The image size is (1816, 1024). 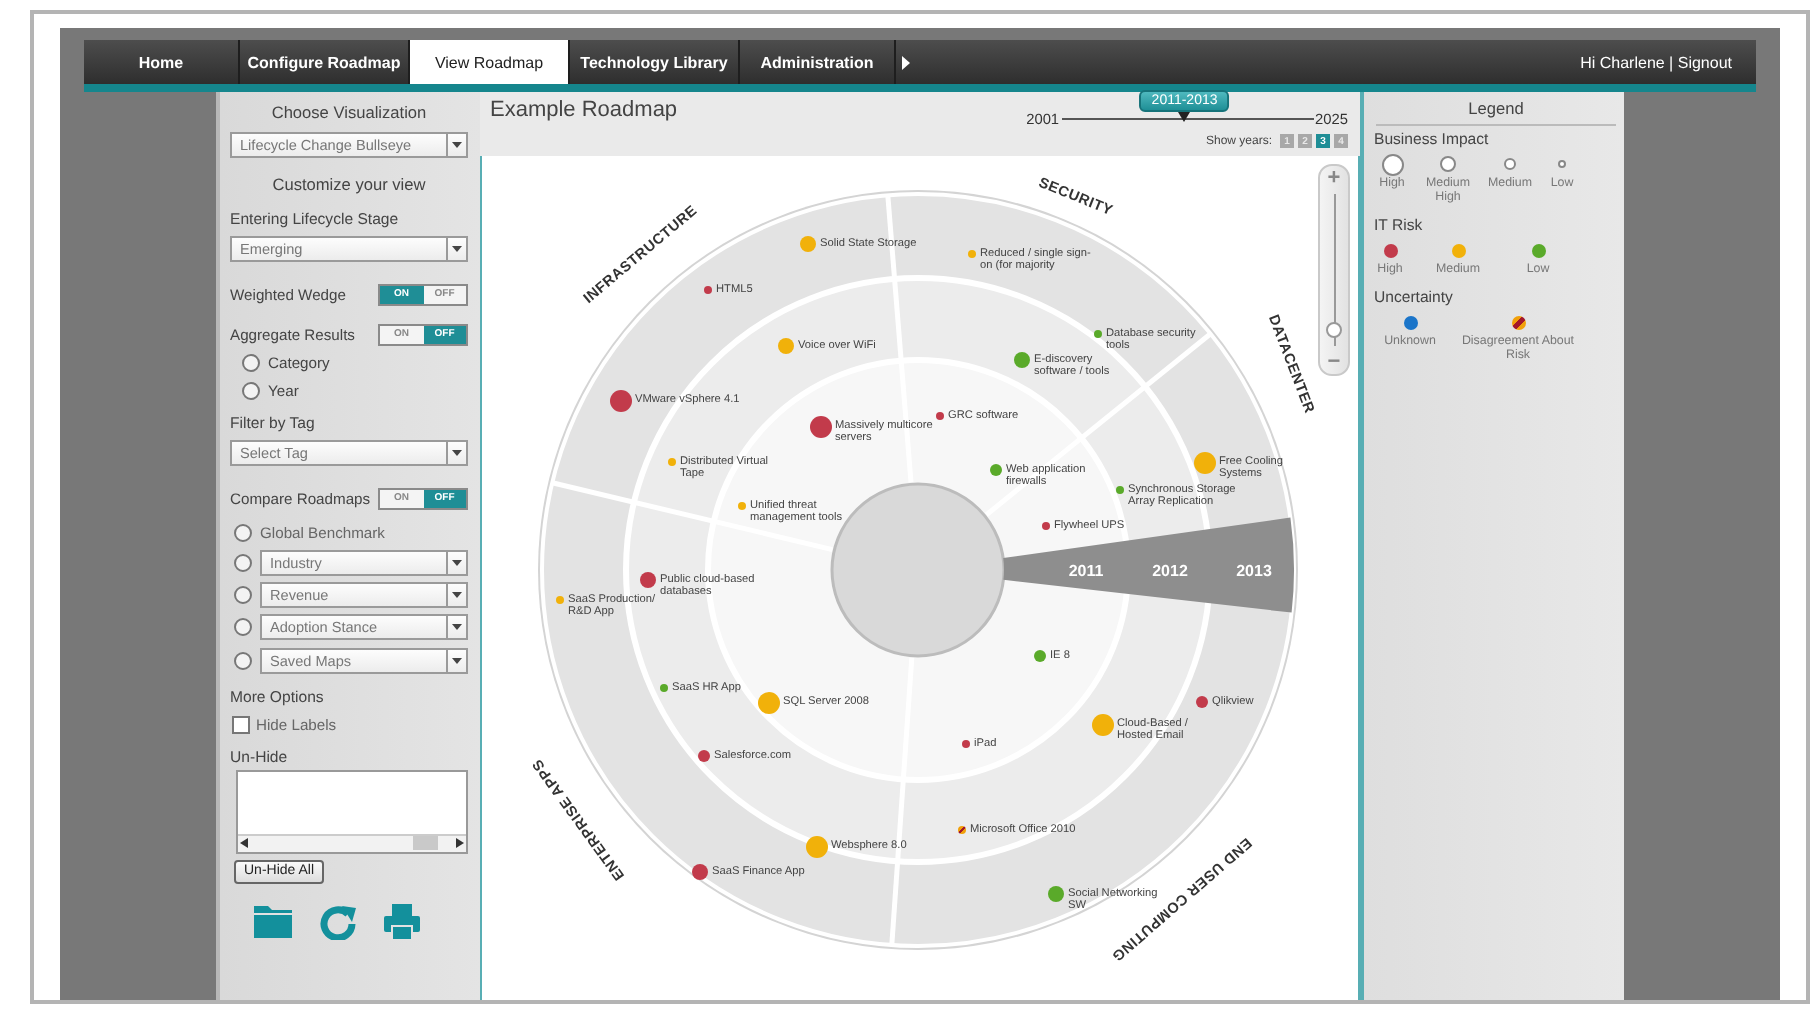 I want to click on section-heading: Choose Visualization, so click(x=349, y=113).